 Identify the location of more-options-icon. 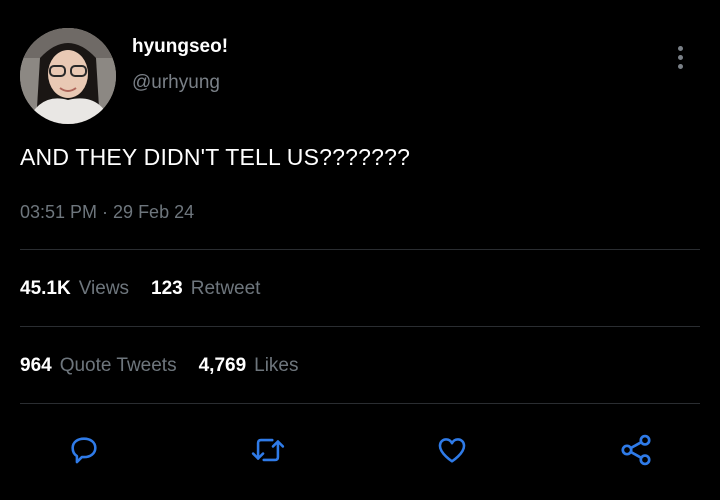
(680, 61).